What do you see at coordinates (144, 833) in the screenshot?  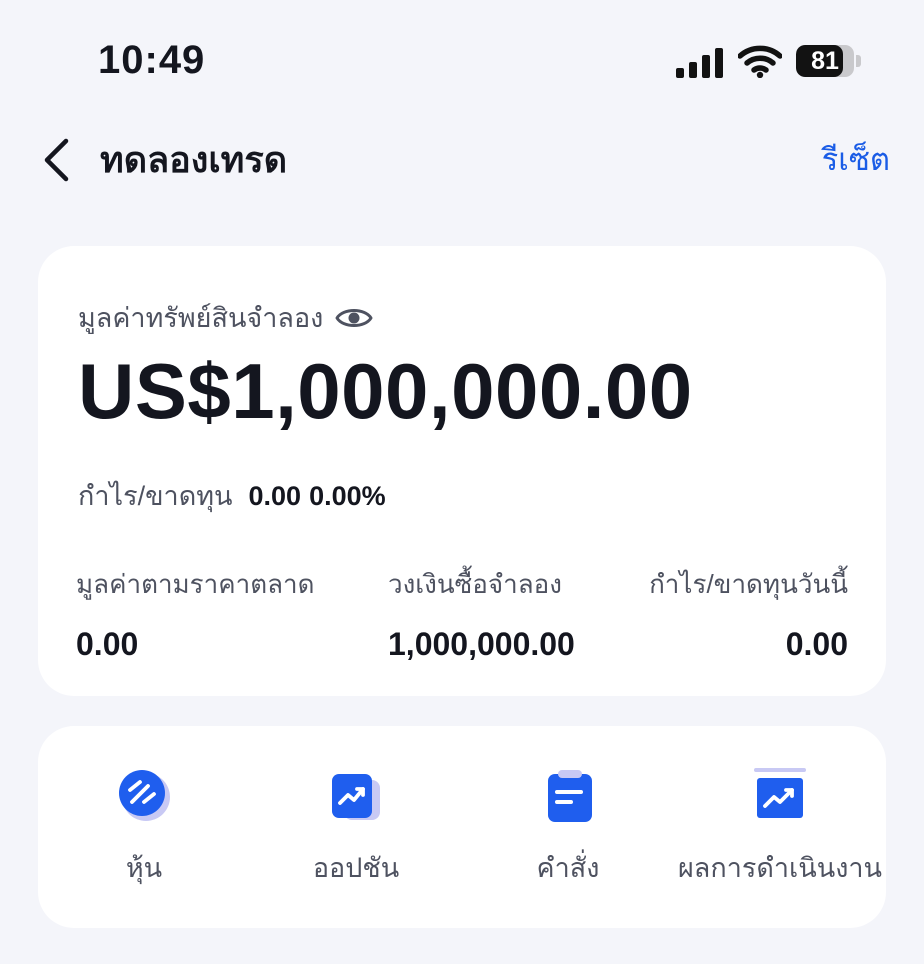 I see `stocks-button: หุ้น` at bounding box center [144, 833].